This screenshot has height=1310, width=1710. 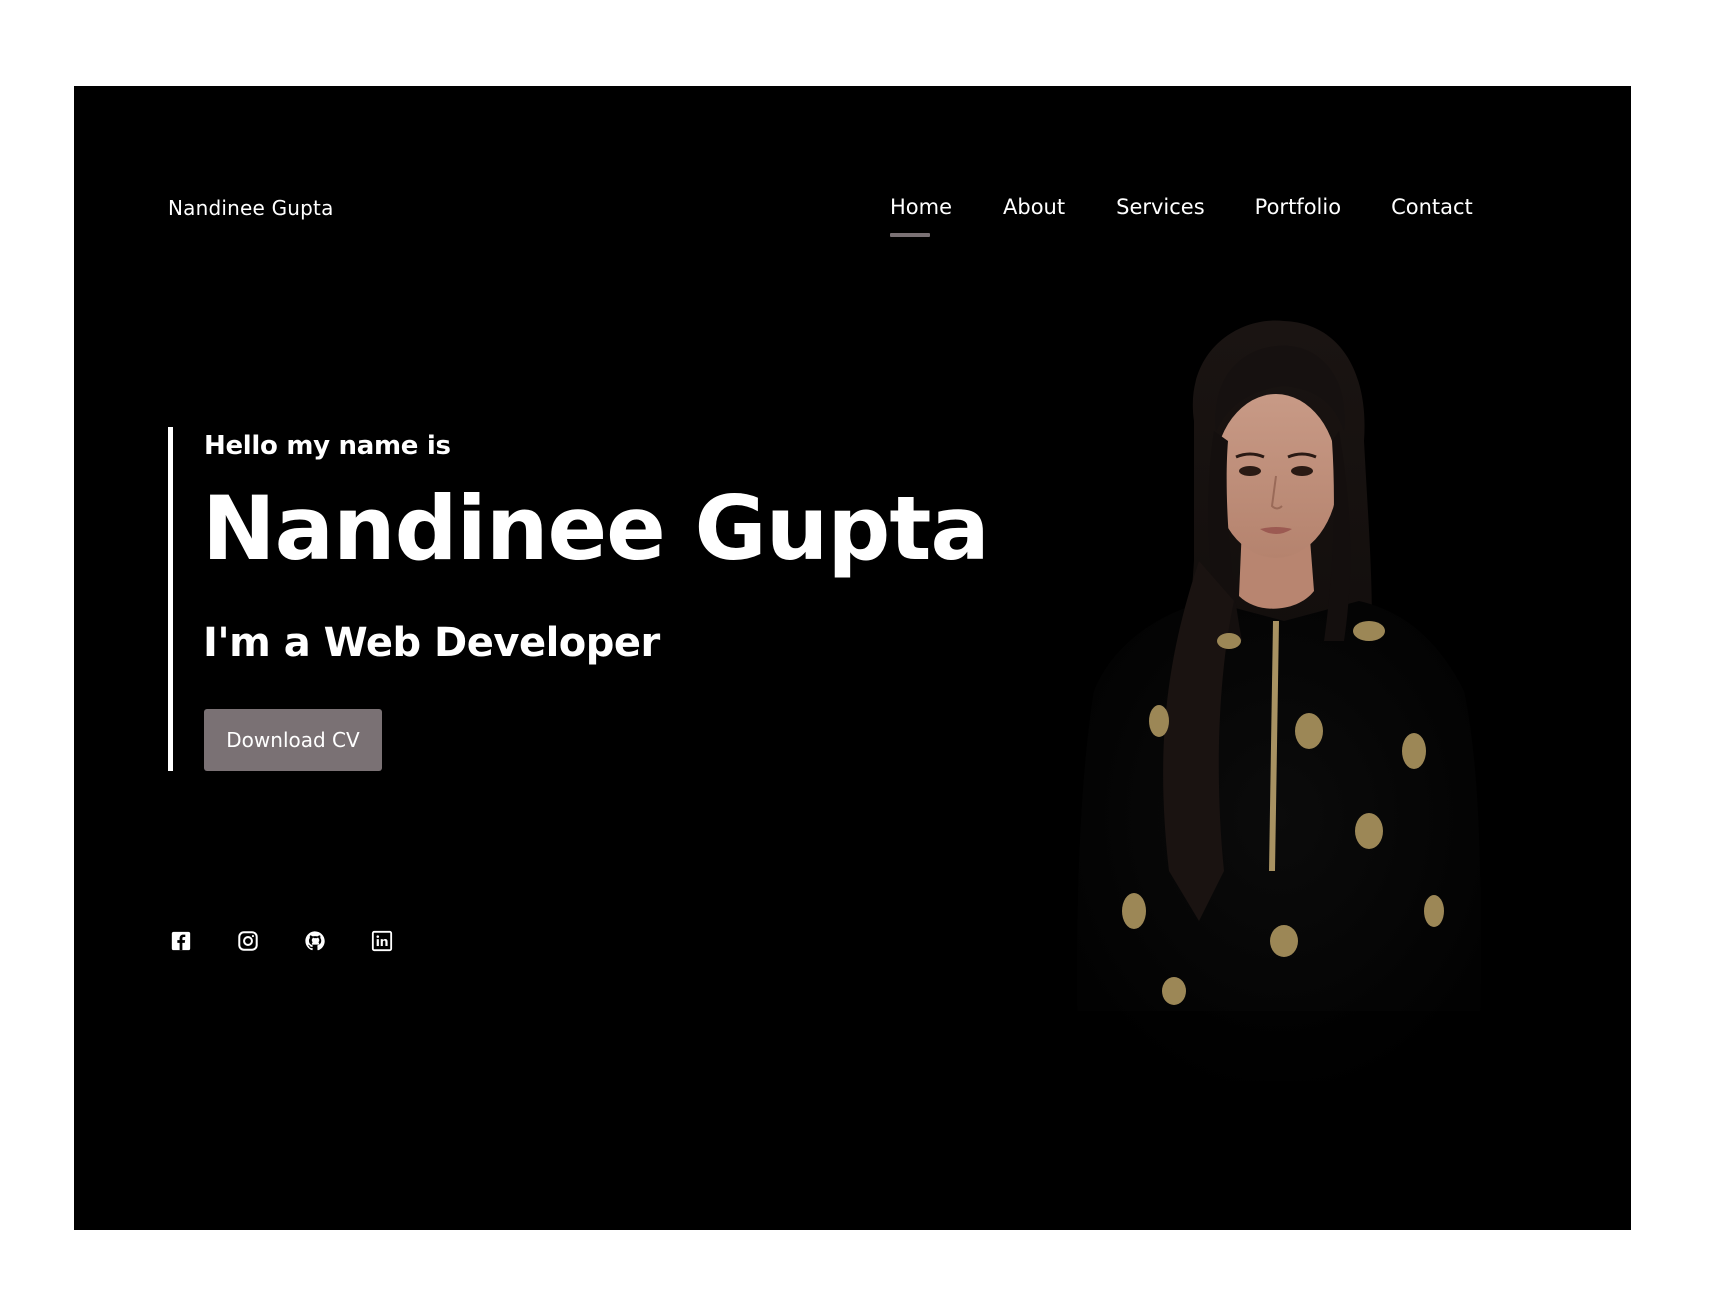 I want to click on main-nav: Home About Services Portfolio Contact, so click(x=1181, y=216).